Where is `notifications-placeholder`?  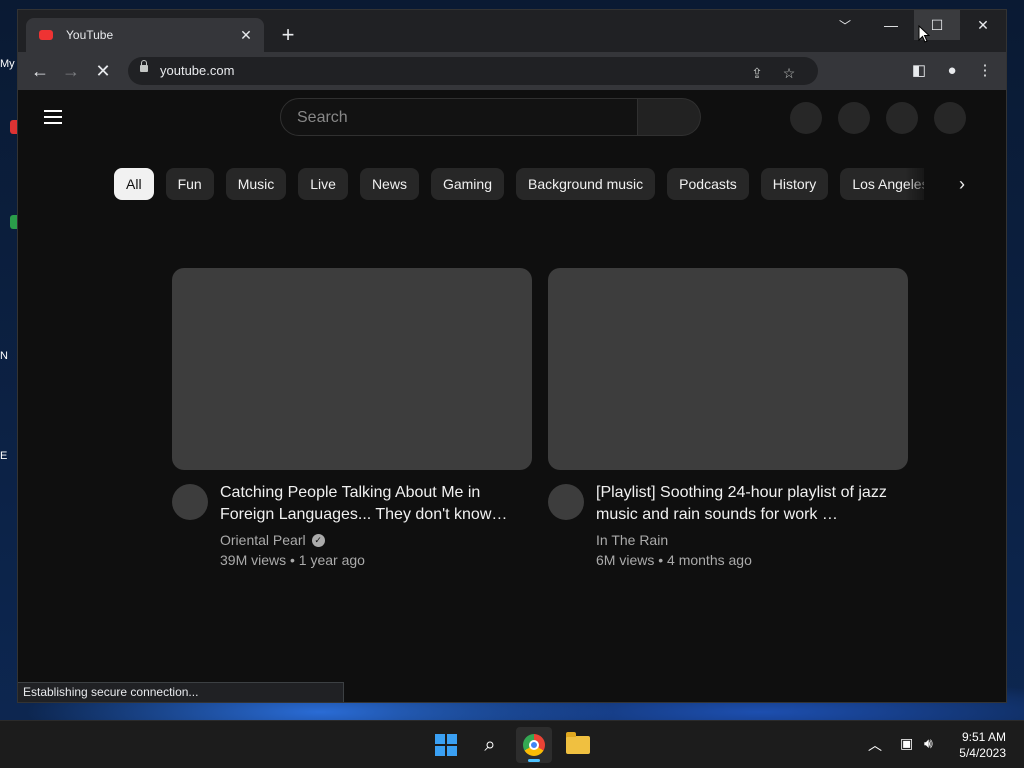
notifications-placeholder is located at coordinates (902, 118).